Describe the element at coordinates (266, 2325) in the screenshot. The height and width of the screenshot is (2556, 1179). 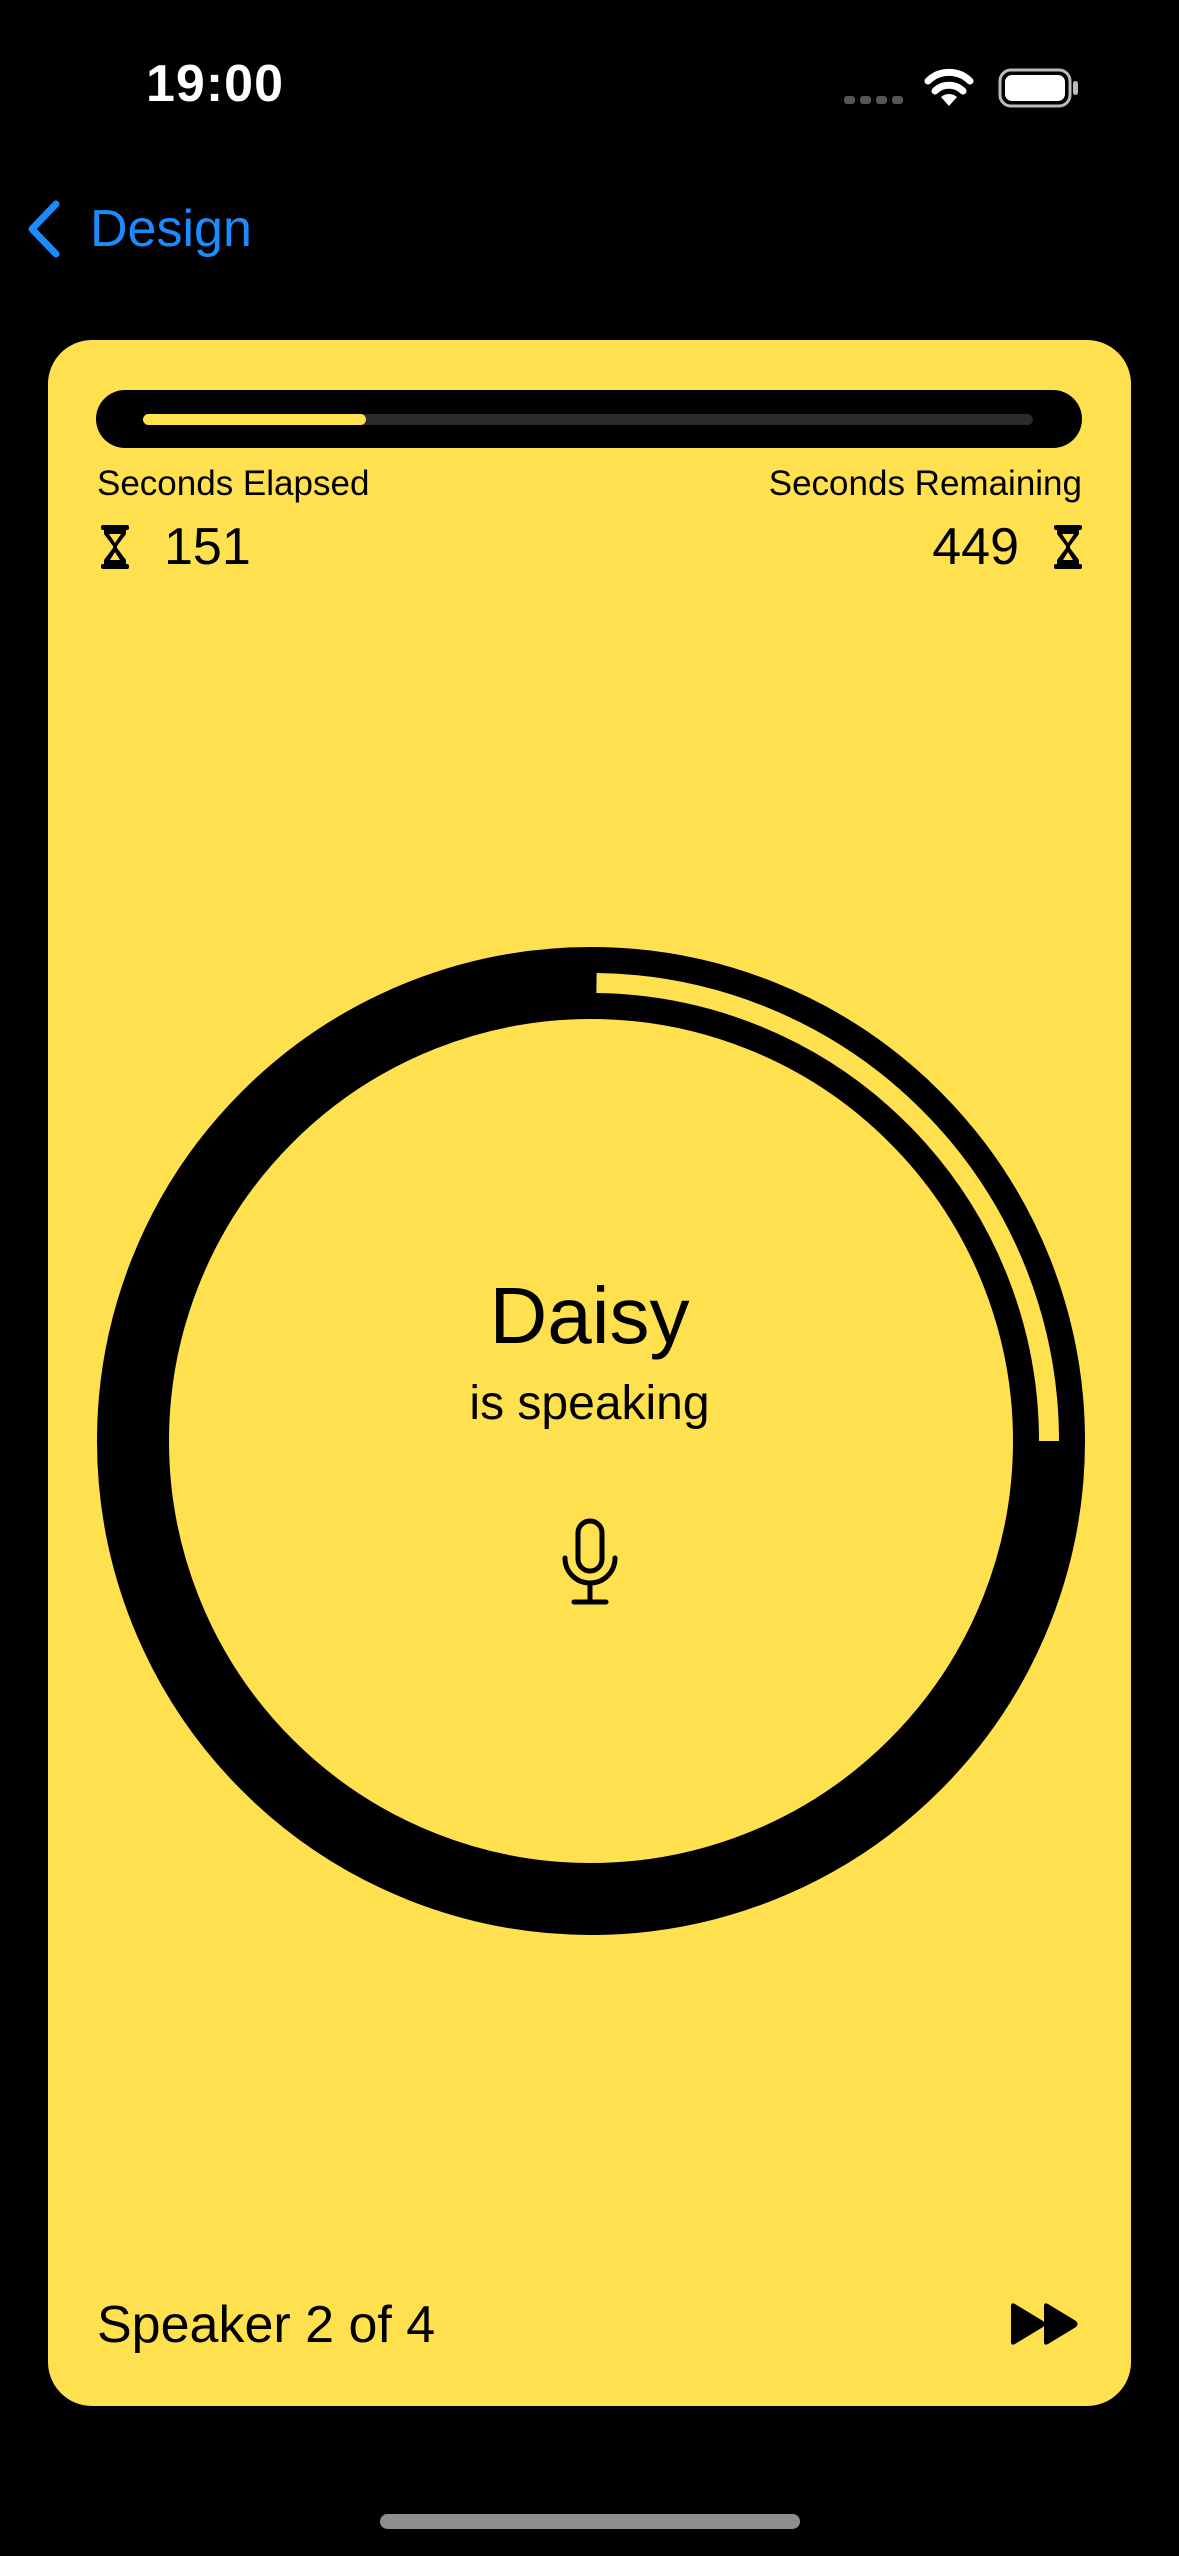
I see `speaker-count: Speaker 2 of 4` at that location.